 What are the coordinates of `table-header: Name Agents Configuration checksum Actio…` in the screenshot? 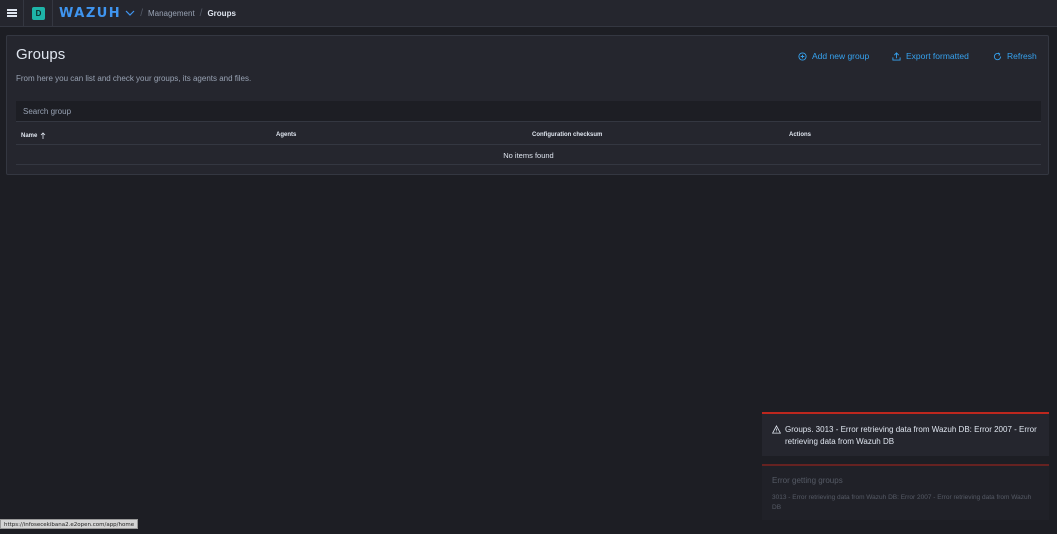 It's located at (528, 137).